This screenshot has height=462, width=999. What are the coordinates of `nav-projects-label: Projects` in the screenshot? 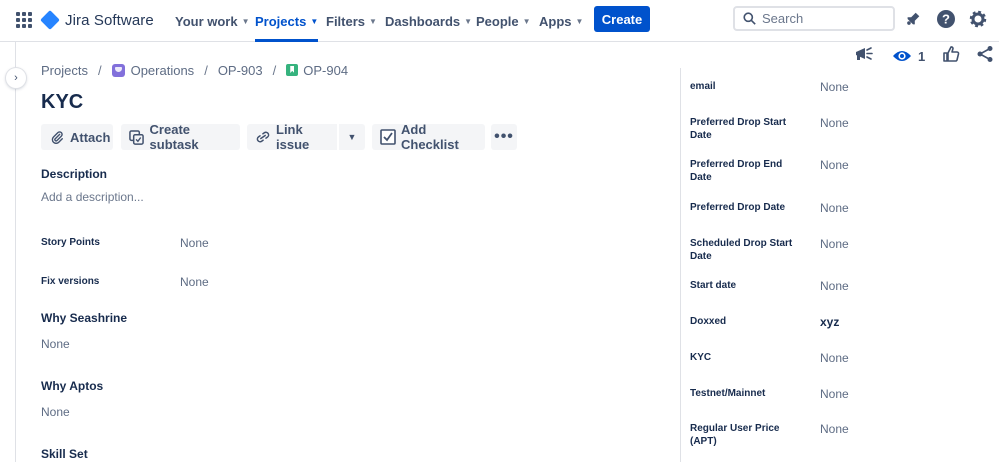 It's located at (281, 21).